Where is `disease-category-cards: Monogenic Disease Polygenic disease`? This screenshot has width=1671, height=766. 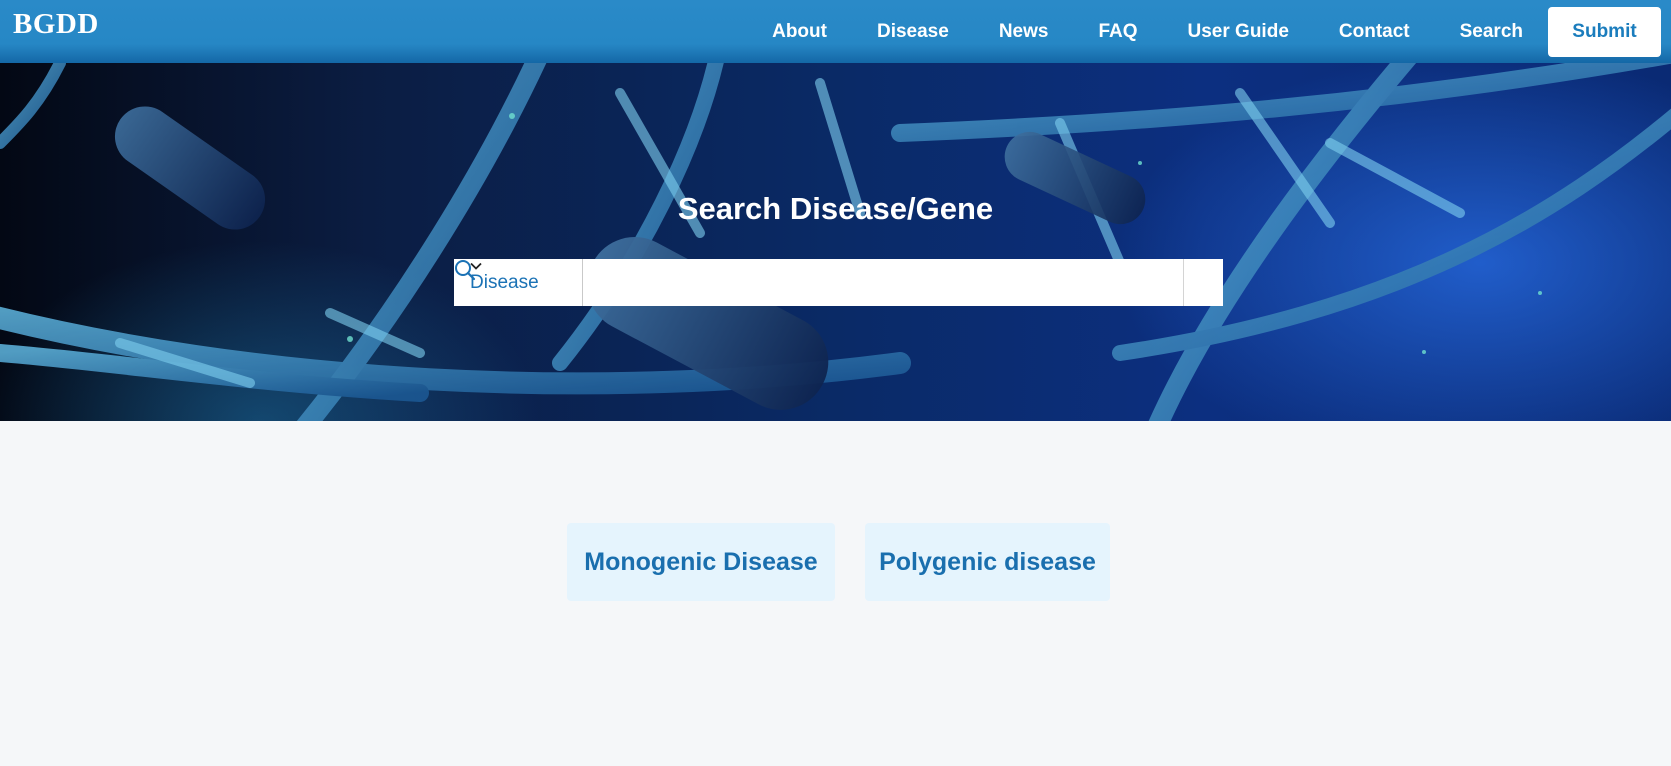
disease-category-cards: Monogenic Disease Polygenic disease is located at coordinates (835, 562).